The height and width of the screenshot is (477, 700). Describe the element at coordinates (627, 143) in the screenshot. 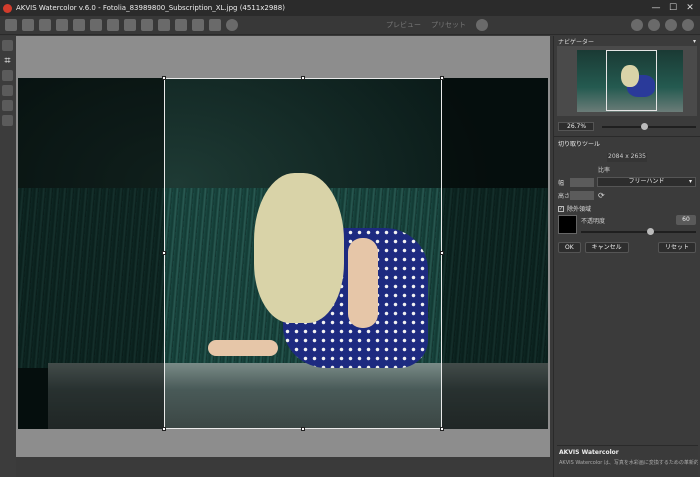

I see `crop-tool-title: 切り取りツール` at that location.